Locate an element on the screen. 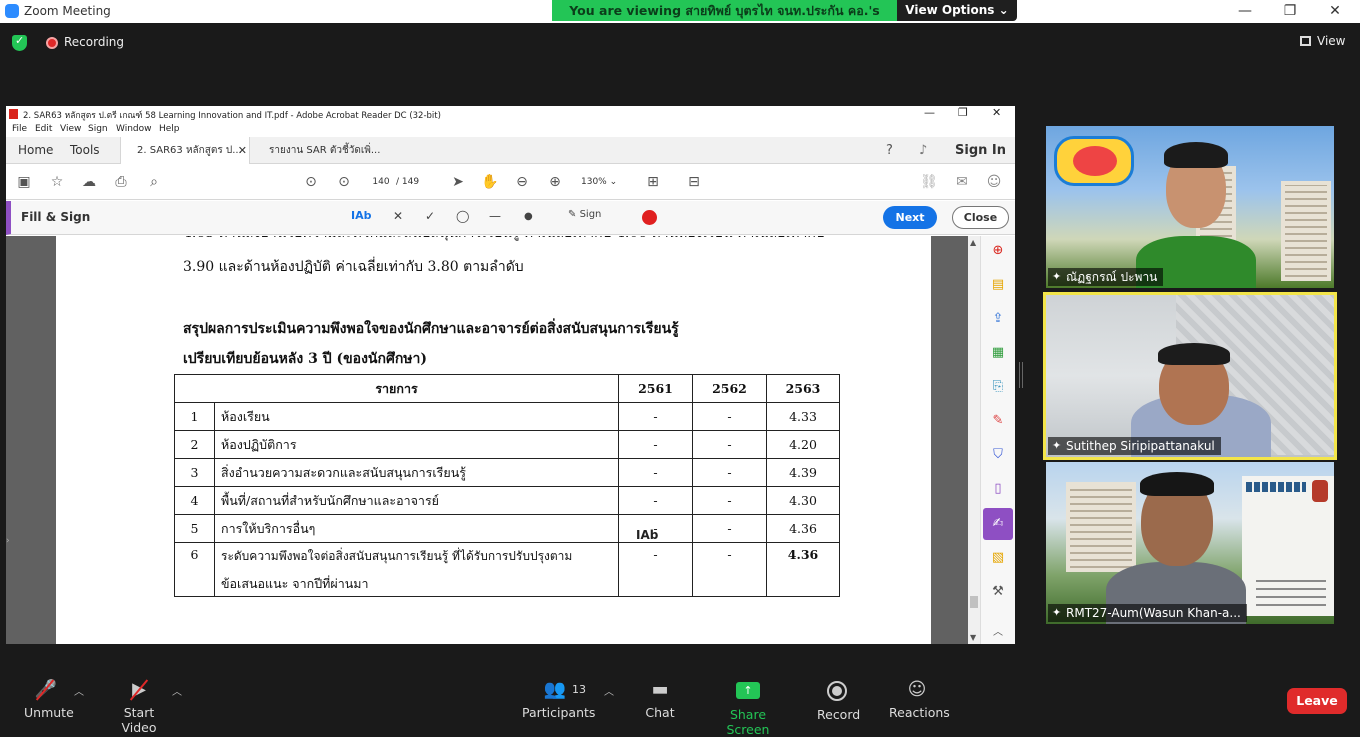  menu-sign: Sign is located at coordinates (98, 129).